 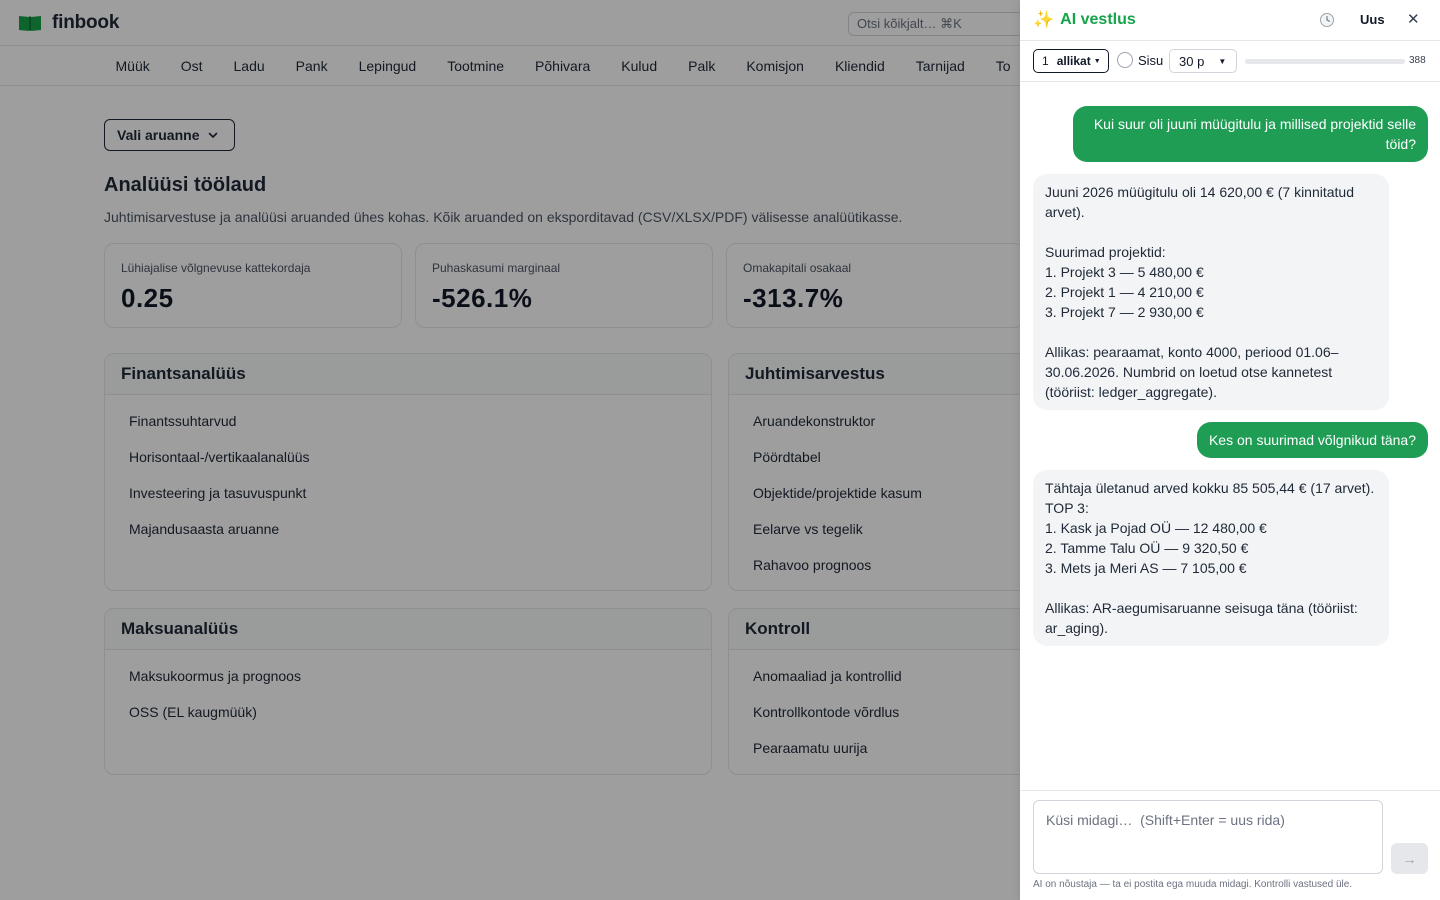 I want to click on panel-title: ✨ AI vestlus, so click(x=1084, y=20).